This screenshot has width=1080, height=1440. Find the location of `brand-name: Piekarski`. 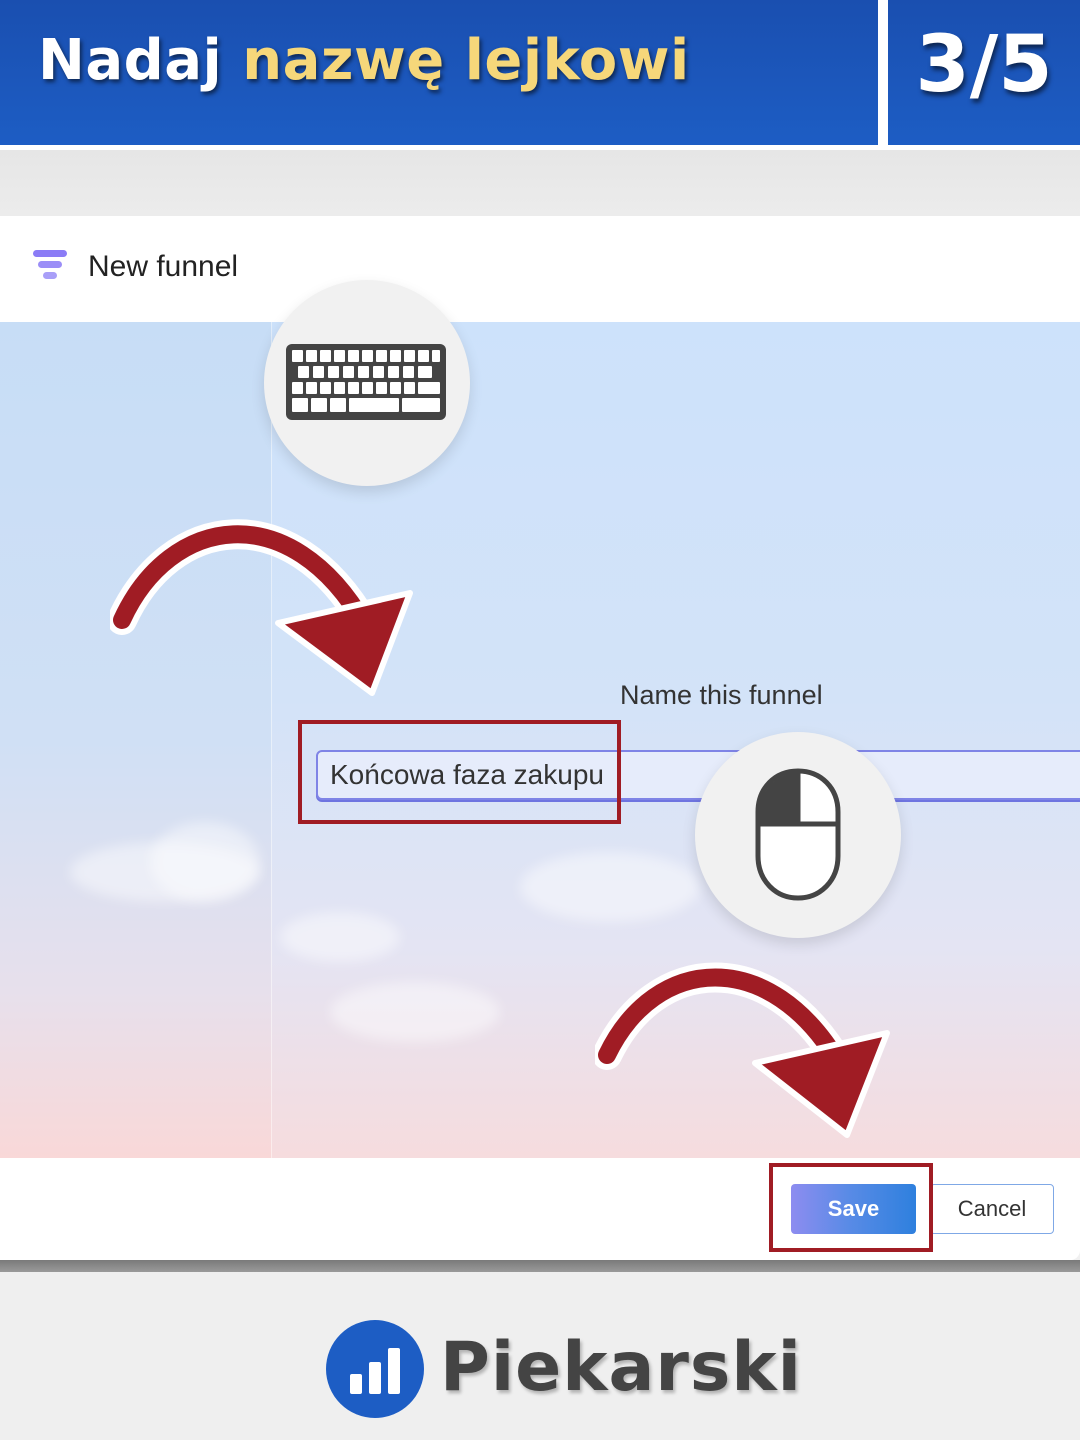

brand-name: Piekarski is located at coordinates (621, 1367).